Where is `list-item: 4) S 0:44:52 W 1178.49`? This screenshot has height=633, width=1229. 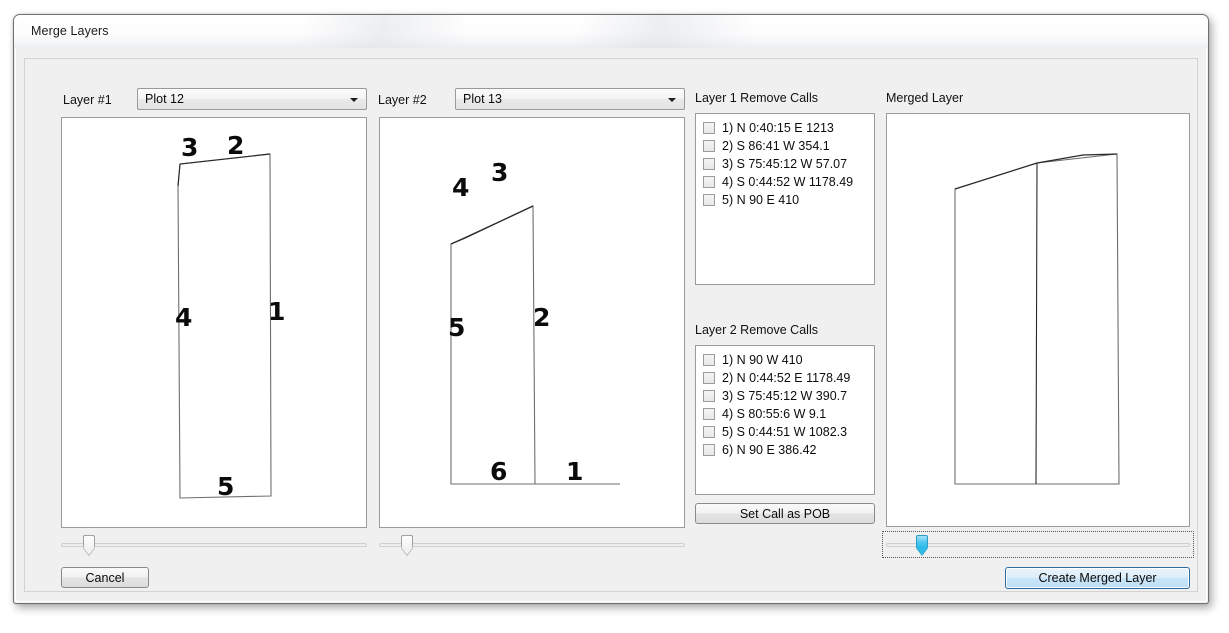 list-item: 4) S 0:44:52 W 1178.49 is located at coordinates (785, 182).